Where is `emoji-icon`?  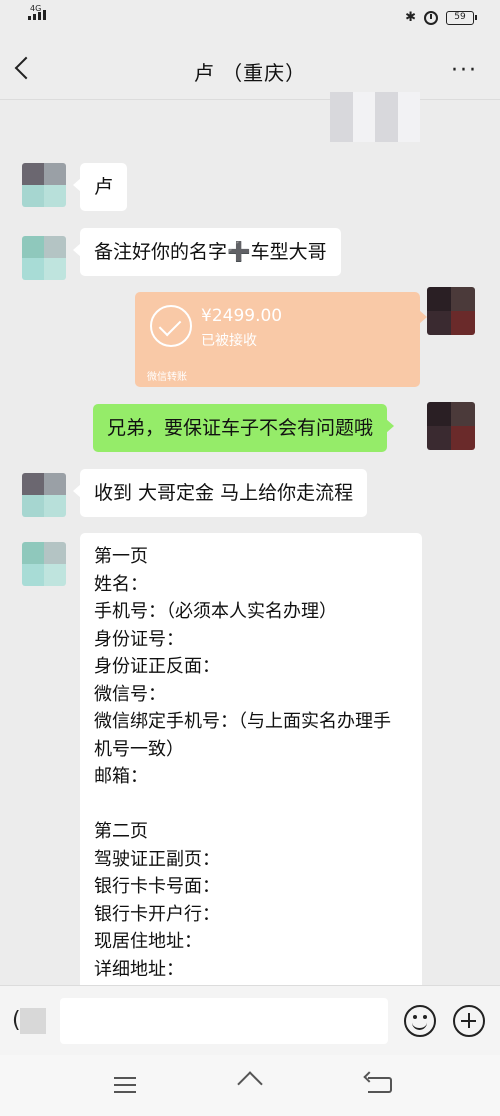
emoji-icon is located at coordinates (420, 1021).